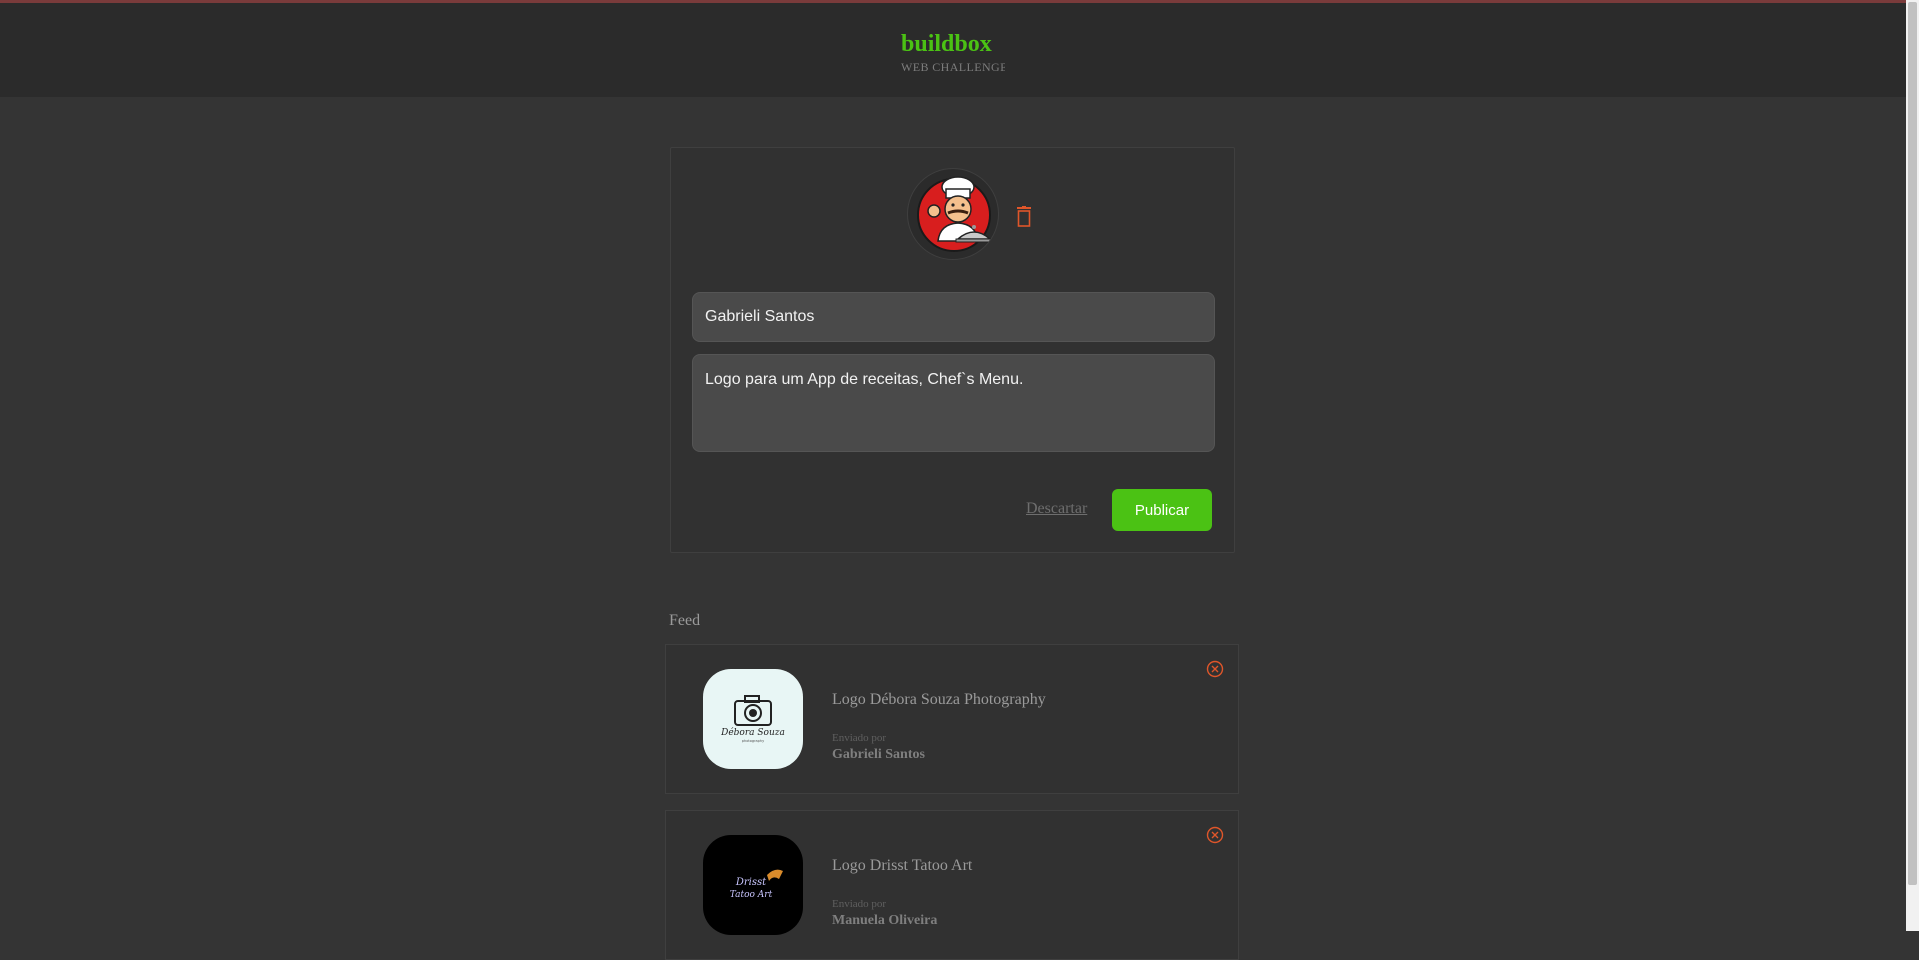  Describe the element at coordinates (1912, 443) in the screenshot. I see `scrollbar-thumb` at that location.